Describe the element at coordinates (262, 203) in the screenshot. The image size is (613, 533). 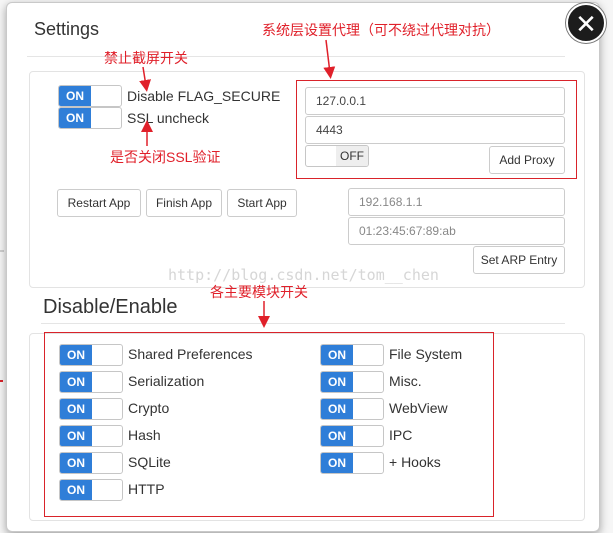
I see `start-app-button: Start App` at that location.